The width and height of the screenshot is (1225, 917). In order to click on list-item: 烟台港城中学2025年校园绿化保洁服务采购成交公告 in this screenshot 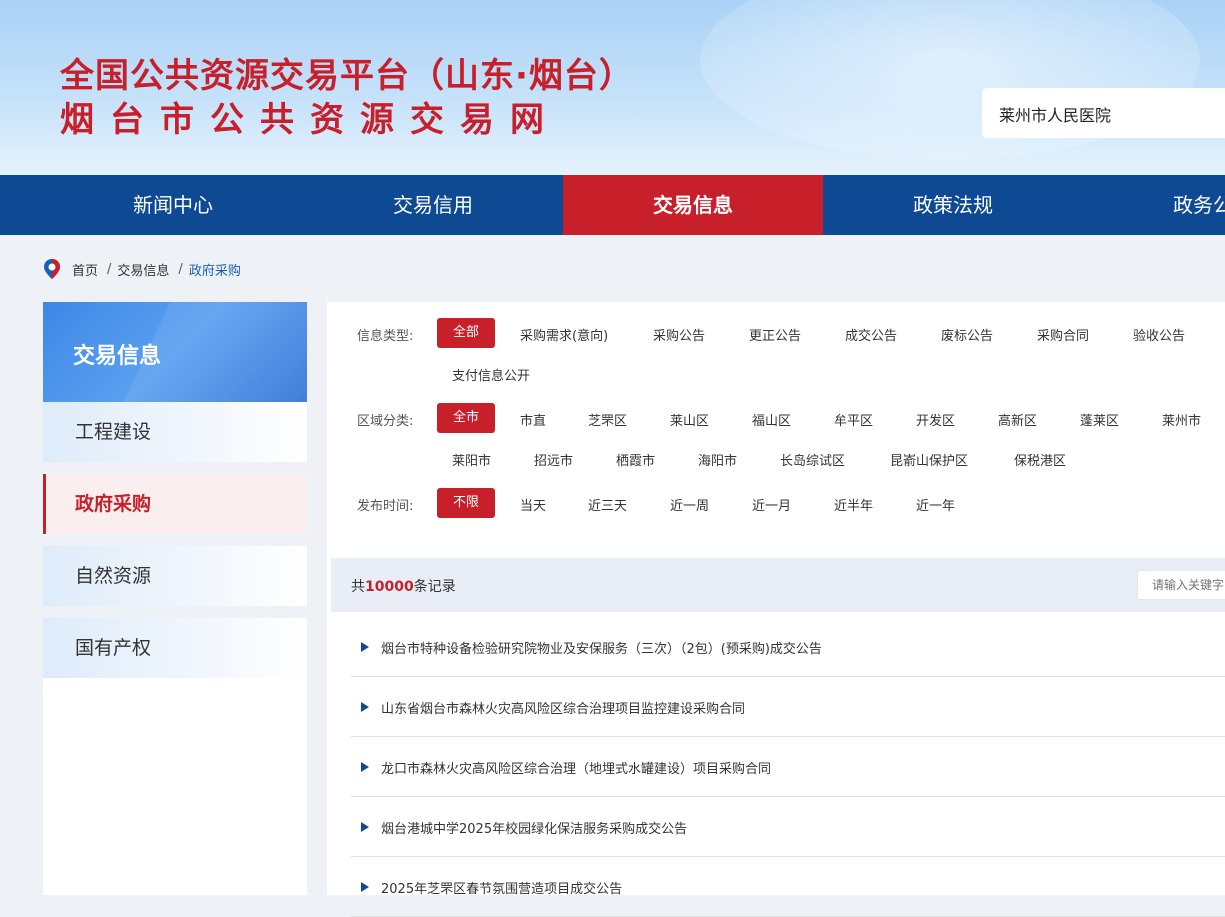, I will do `click(788, 827)`.